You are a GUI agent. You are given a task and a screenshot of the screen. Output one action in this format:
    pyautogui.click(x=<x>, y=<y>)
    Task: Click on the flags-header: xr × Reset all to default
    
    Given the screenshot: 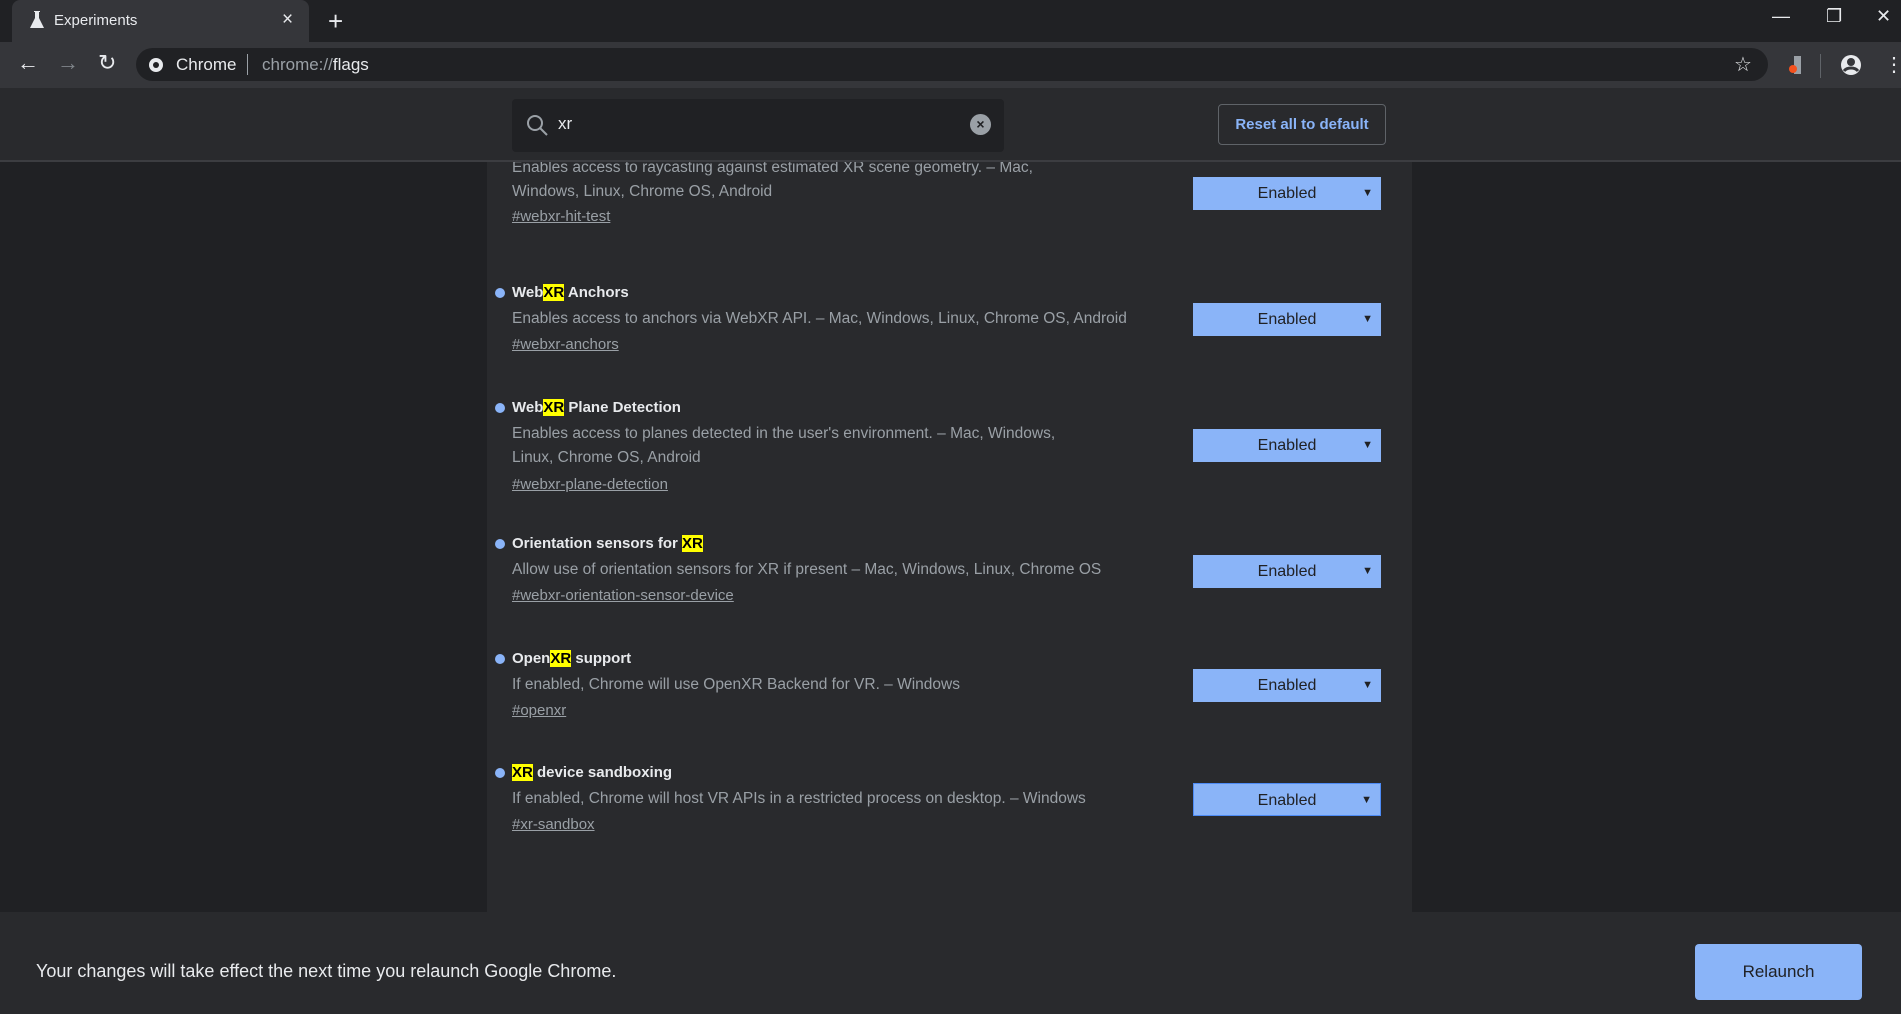 What is the action you would take?
    pyautogui.click(x=950, y=125)
    